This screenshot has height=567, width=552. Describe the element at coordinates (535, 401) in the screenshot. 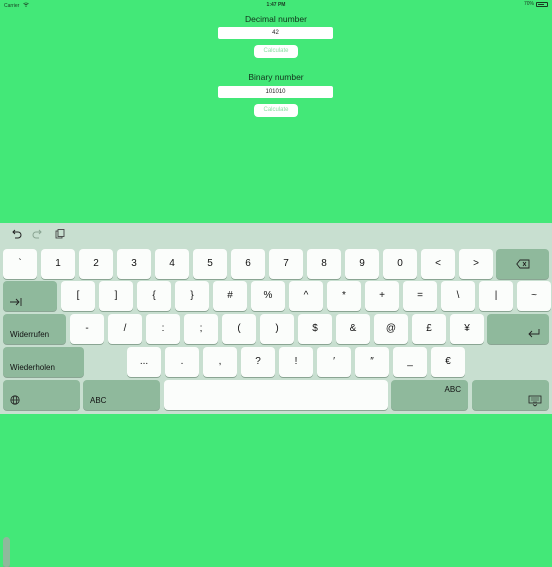

I see `keyboard-dismiss-icon` at that location.